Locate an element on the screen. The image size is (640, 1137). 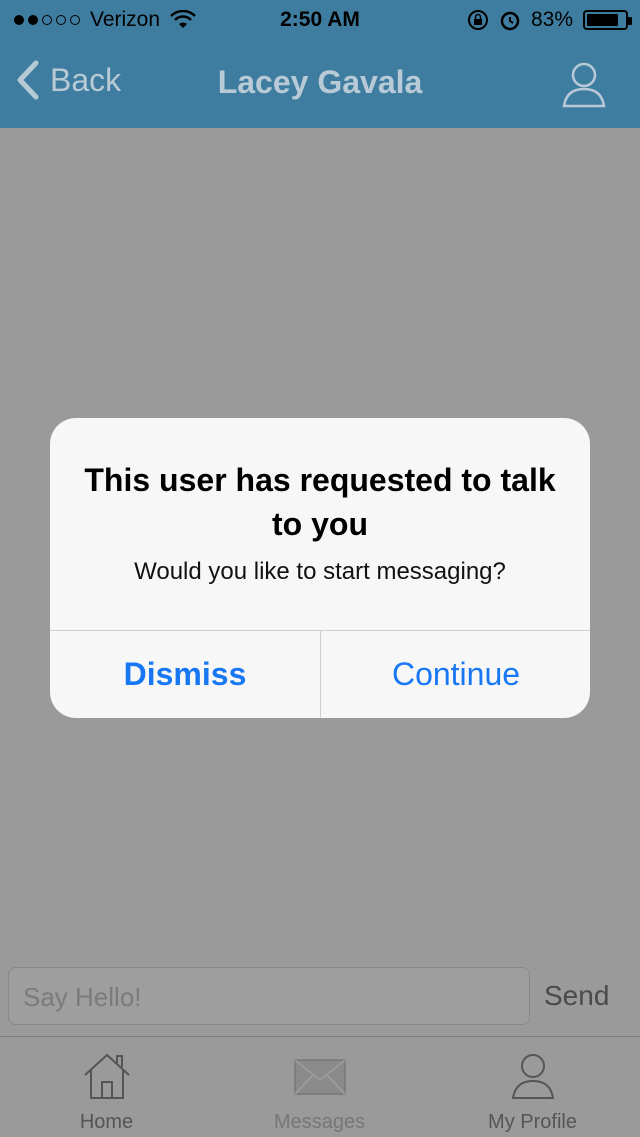
status-right: 83% is located at coordinates (549, 20).